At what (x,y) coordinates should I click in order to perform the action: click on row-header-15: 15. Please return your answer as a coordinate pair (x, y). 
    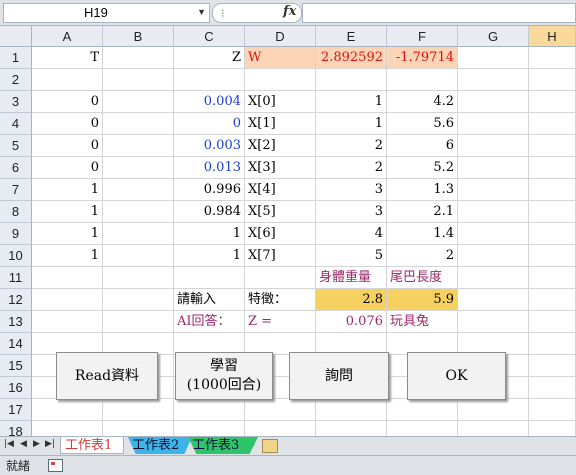
    Looking at the image, I should click on (16, 366).